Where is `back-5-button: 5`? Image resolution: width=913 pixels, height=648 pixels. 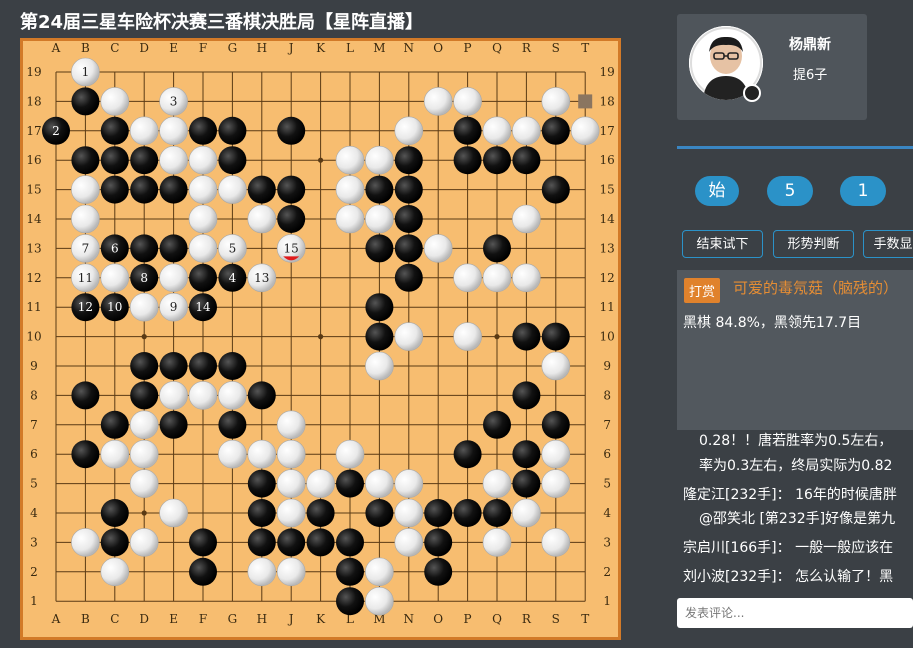
back-5-button: 5 is located at coordinates (790, 191).